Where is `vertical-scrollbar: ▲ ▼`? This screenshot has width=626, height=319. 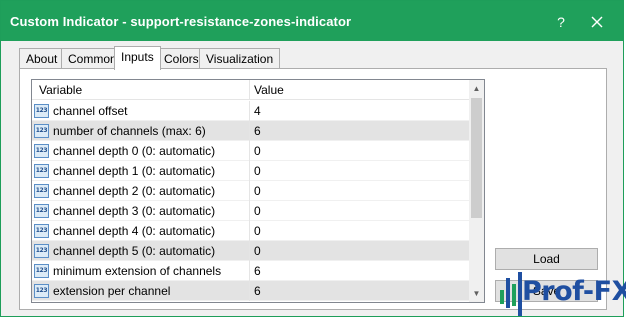 vertical-scrollbar: ▲ ▼ is located at coordinates (476, 191).